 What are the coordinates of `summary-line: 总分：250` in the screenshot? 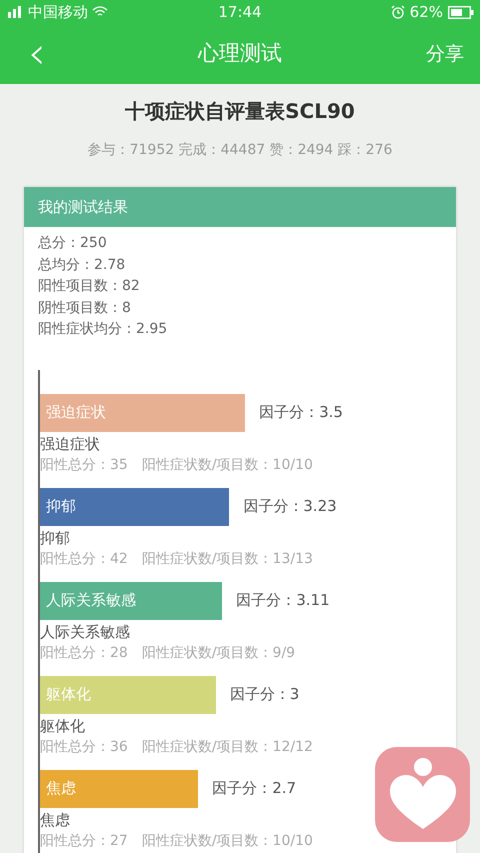 It's located at (73, 243).